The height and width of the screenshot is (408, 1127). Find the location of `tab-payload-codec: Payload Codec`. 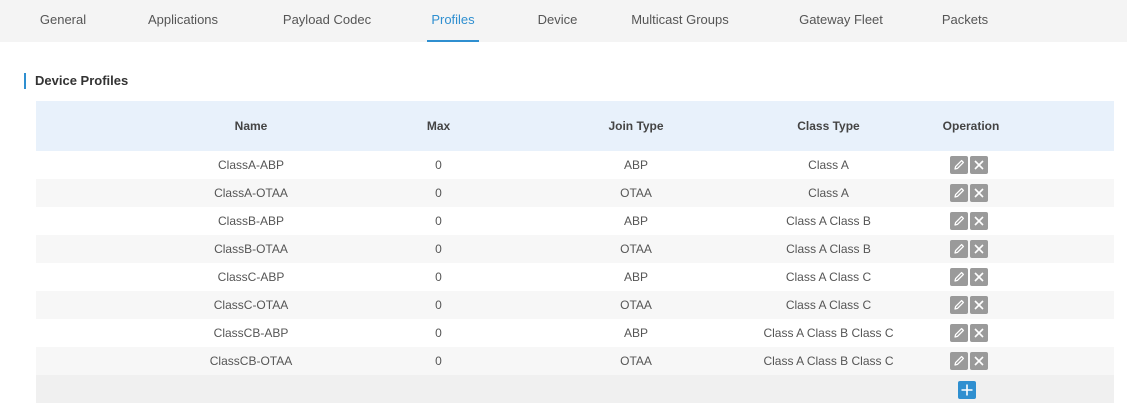

tab-payload-codec: Payload Codec is located at coordinates (327, 21).